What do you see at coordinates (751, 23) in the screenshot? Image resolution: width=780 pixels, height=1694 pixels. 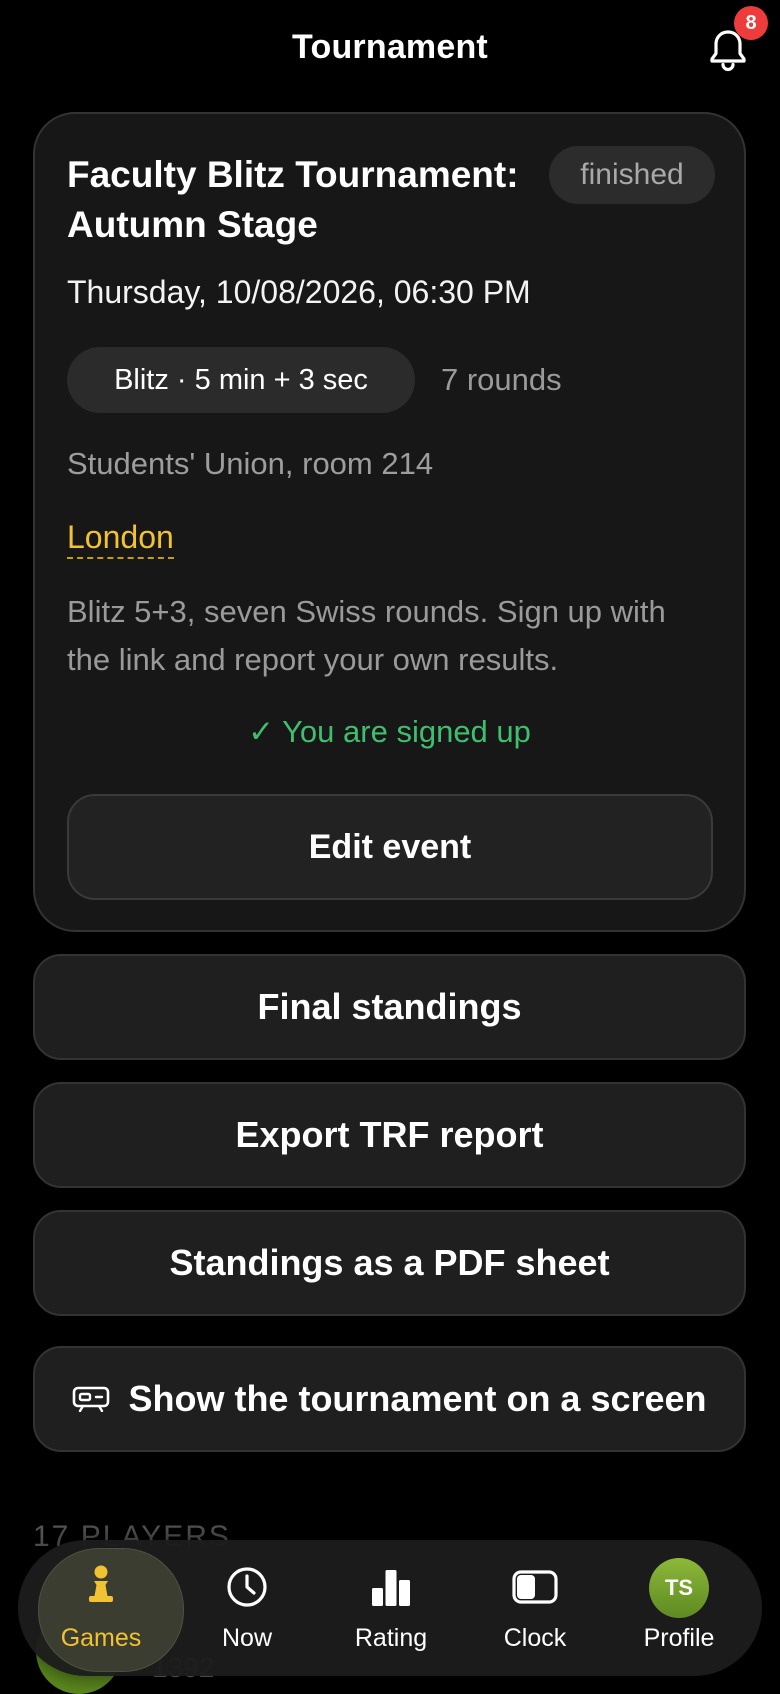 I see `notification-badge: 8` at bounding box center [751, 23].